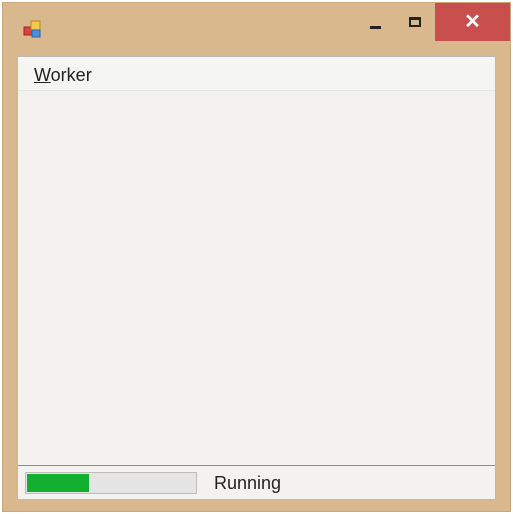  I want to click on status-label: Running, so click(248, 483).